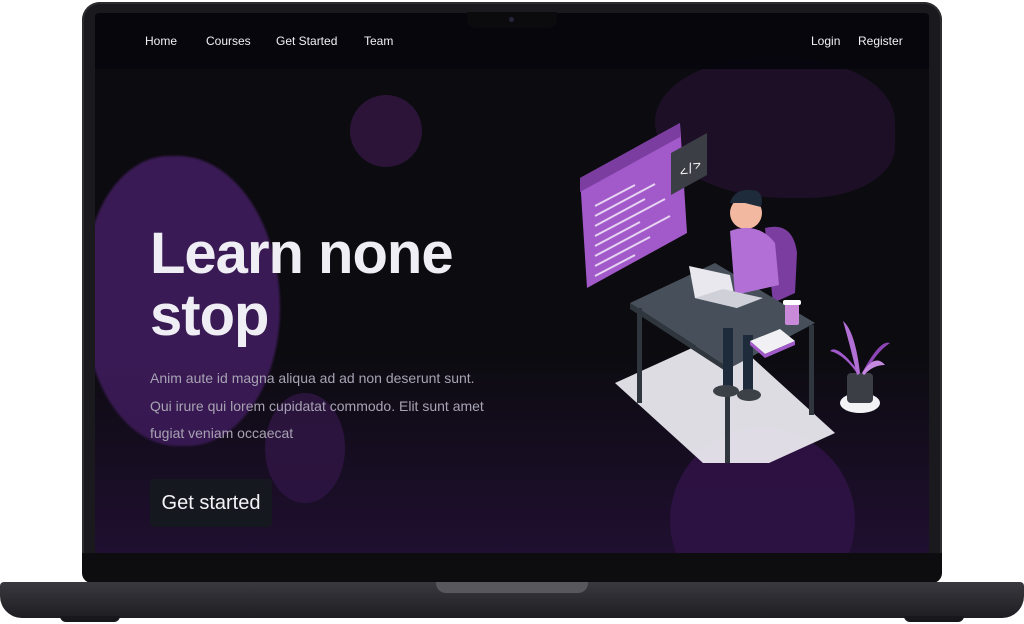 The image size is (1024, 624). What do you see at coordinates (512, 587) in the screenshot?
I see `trackpad-notch` at bounding box center [512, 587].